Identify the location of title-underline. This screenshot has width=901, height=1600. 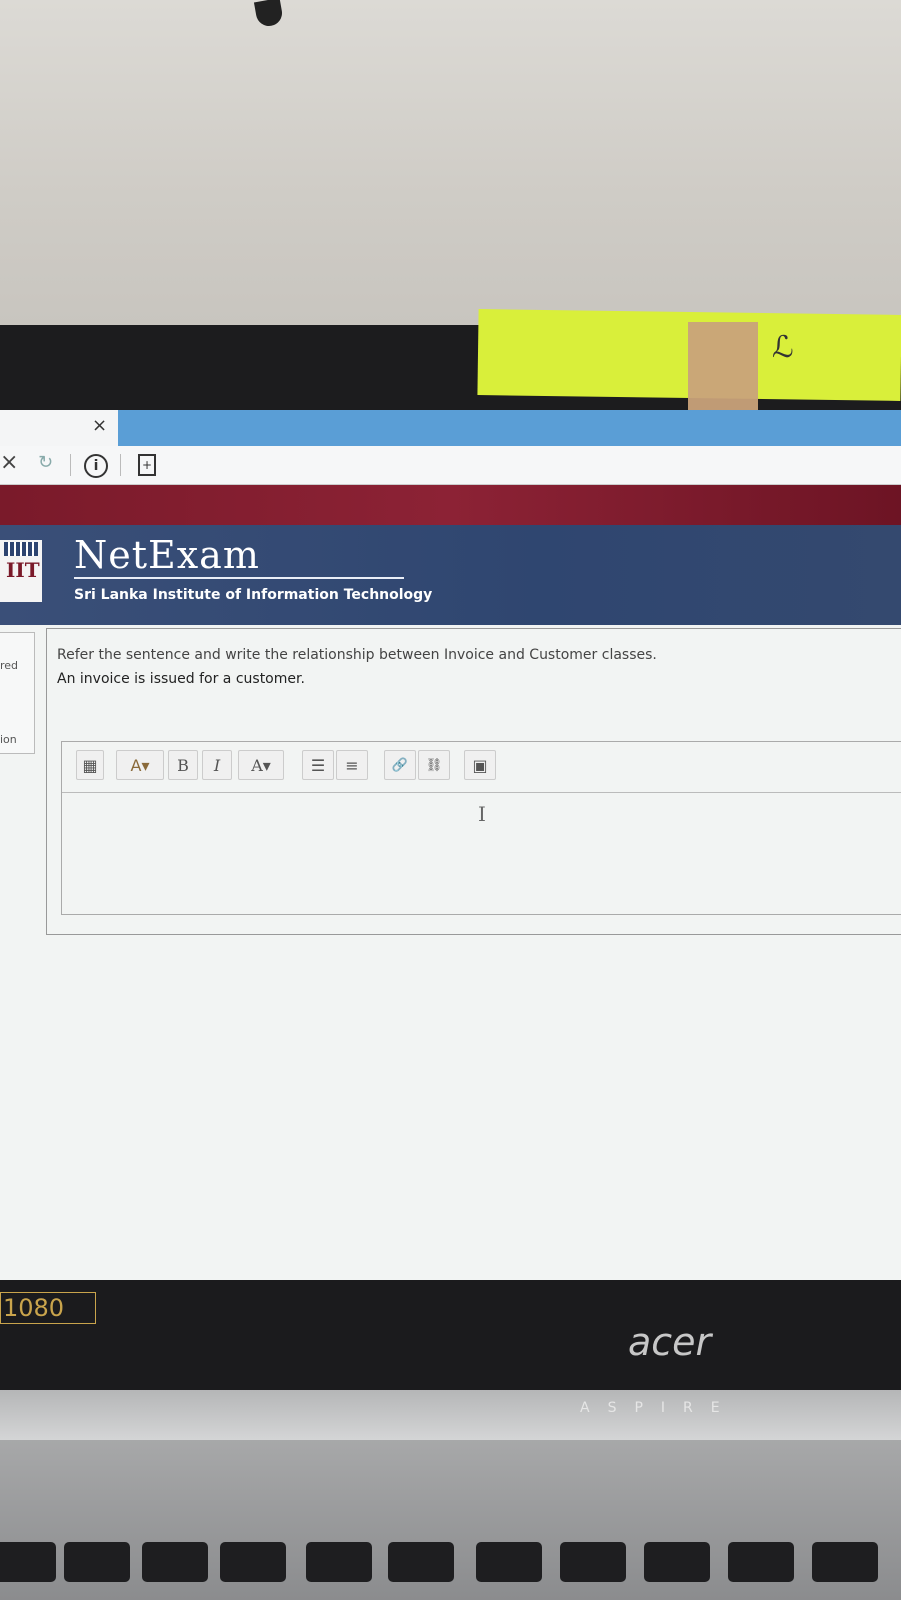
(239, 578).